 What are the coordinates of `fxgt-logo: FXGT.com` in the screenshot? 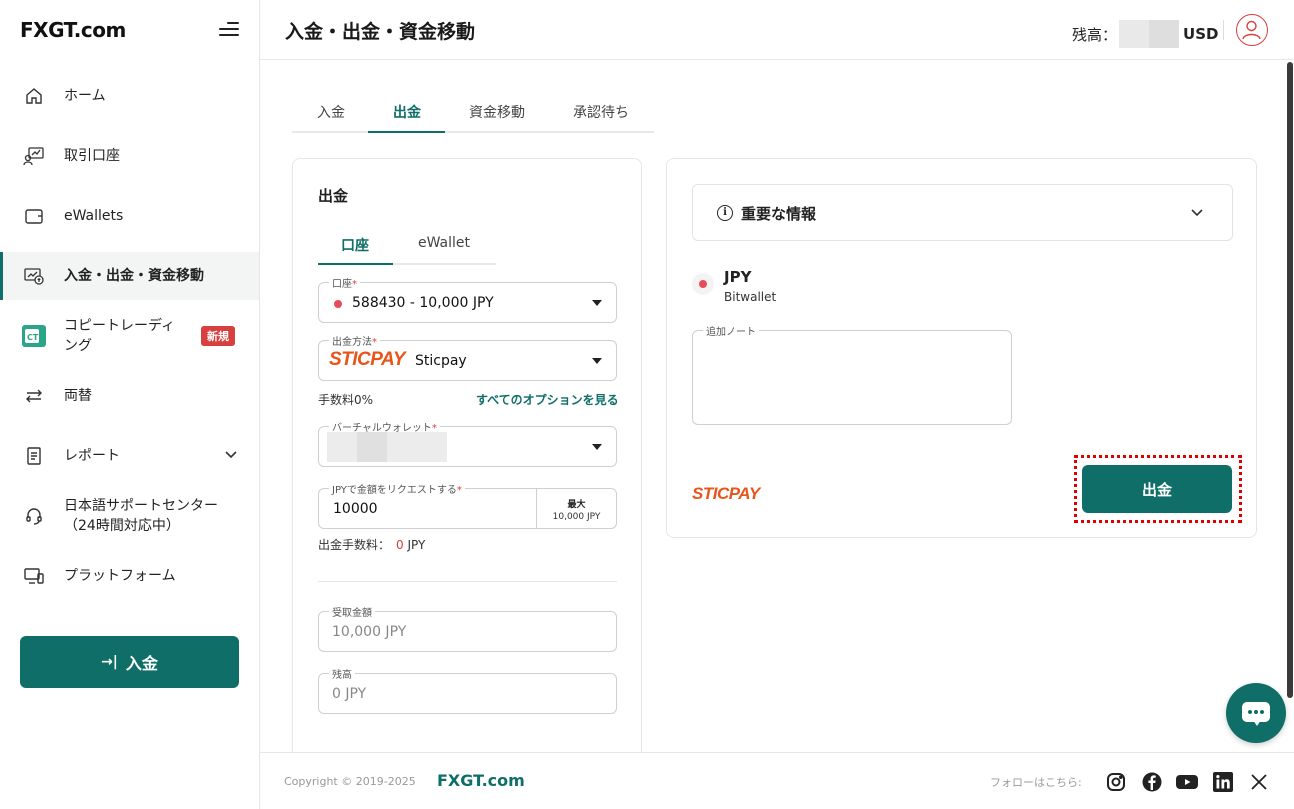 It's located at (73, 30).